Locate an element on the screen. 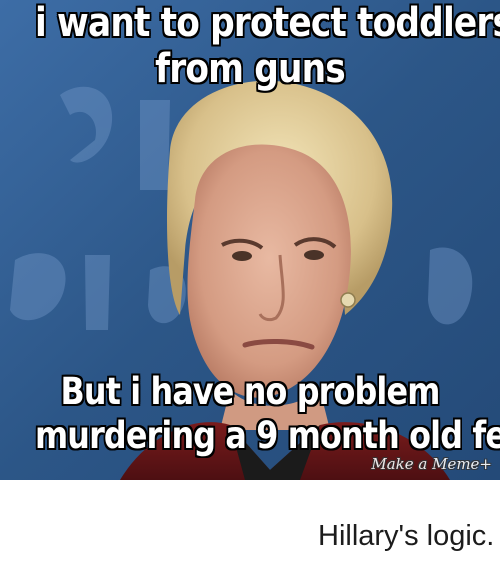 The width and height of the screenshot is (500, 568). meme-top-line-2: from guns is located at coordinates (250, 69).